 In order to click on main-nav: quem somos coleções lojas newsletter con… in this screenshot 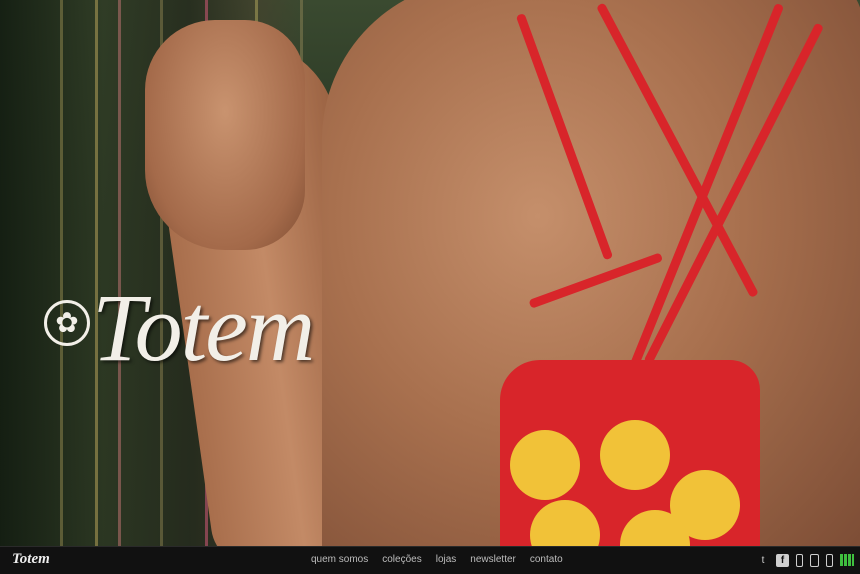, I will do `click(437, 559)`.